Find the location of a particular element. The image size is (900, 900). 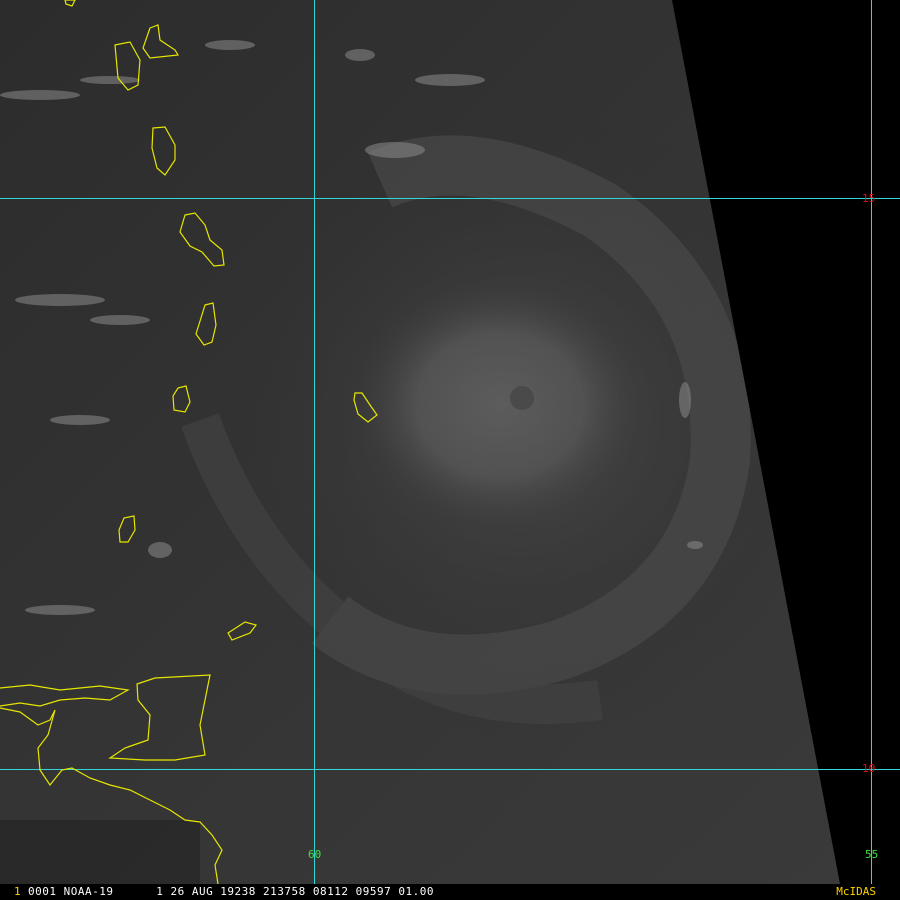

frame-number: 1 is located at coordinates (17, 891).